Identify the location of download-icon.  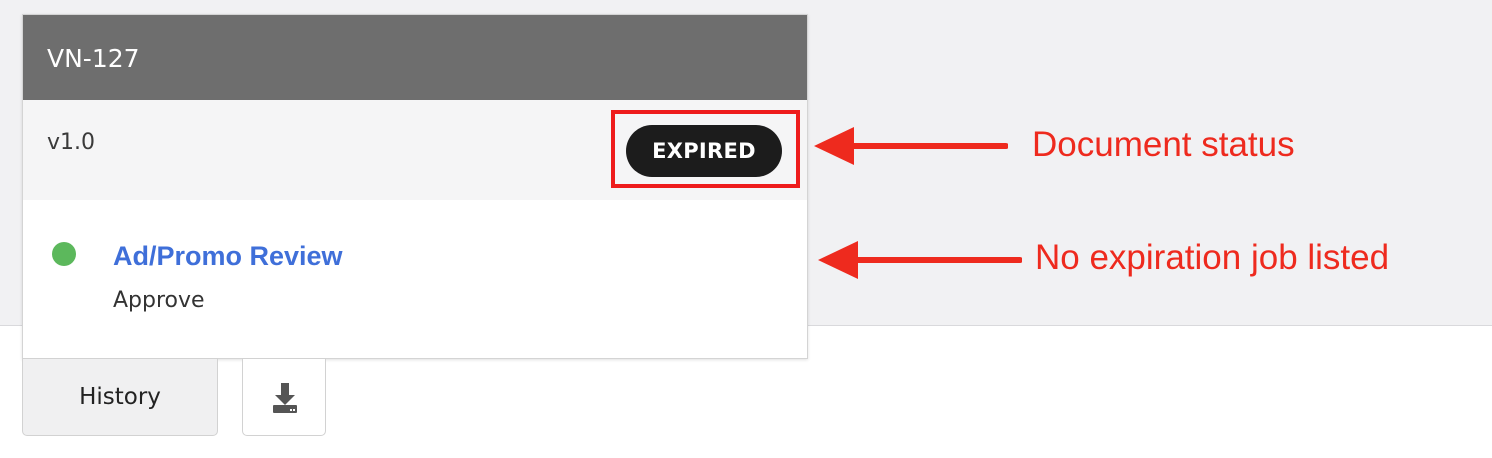
(285, 398).